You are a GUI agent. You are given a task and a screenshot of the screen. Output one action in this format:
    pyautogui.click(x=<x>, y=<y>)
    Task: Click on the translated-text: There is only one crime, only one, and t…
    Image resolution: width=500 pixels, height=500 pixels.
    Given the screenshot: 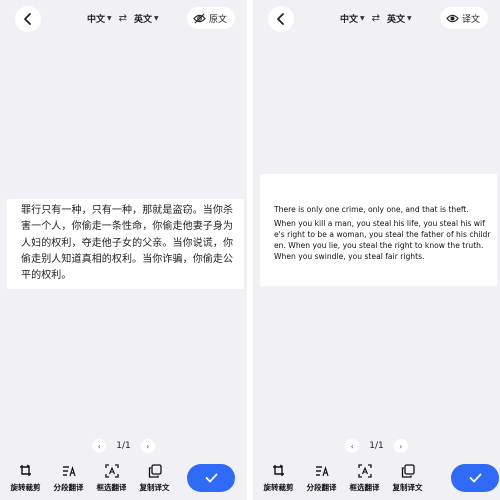 What is the action you would take?
    pyautogui.click(x=382, y=233)
    